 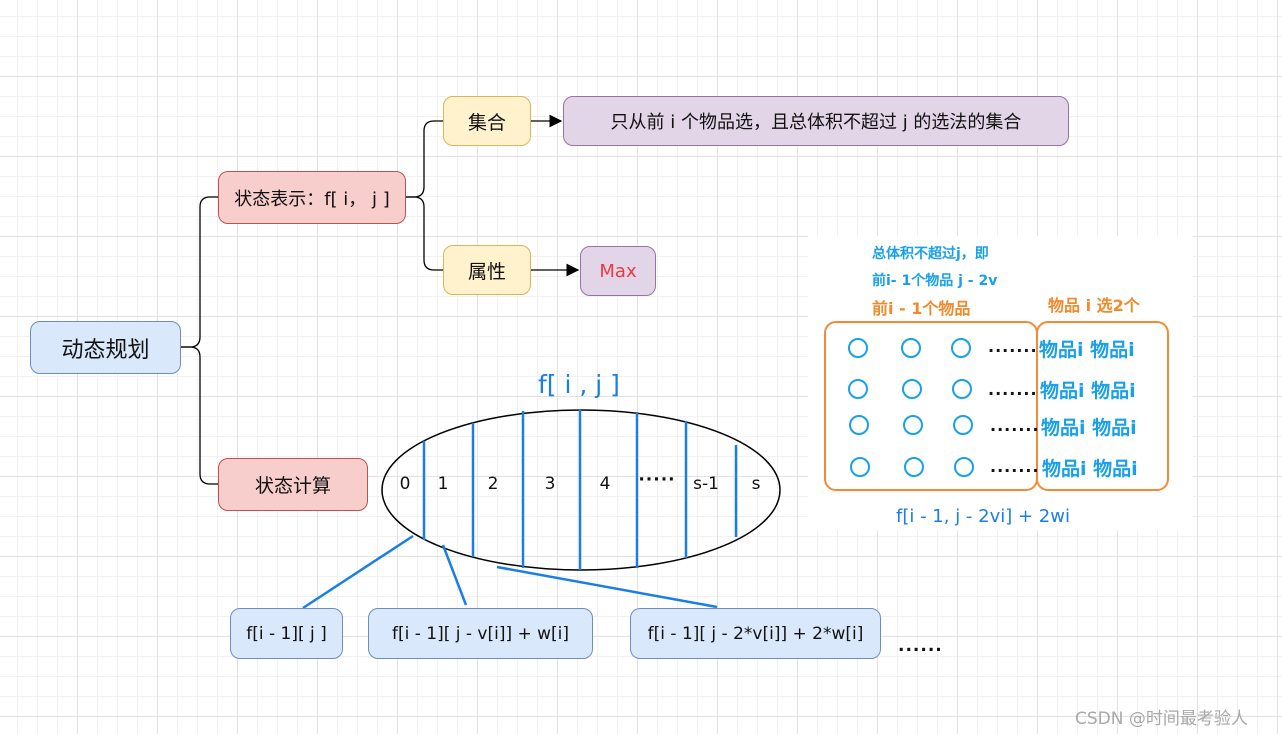 What do you see at coordinates (443, 484) in the screenshot?
I see `partition-cell: 1` at bounding box center [443, 484].